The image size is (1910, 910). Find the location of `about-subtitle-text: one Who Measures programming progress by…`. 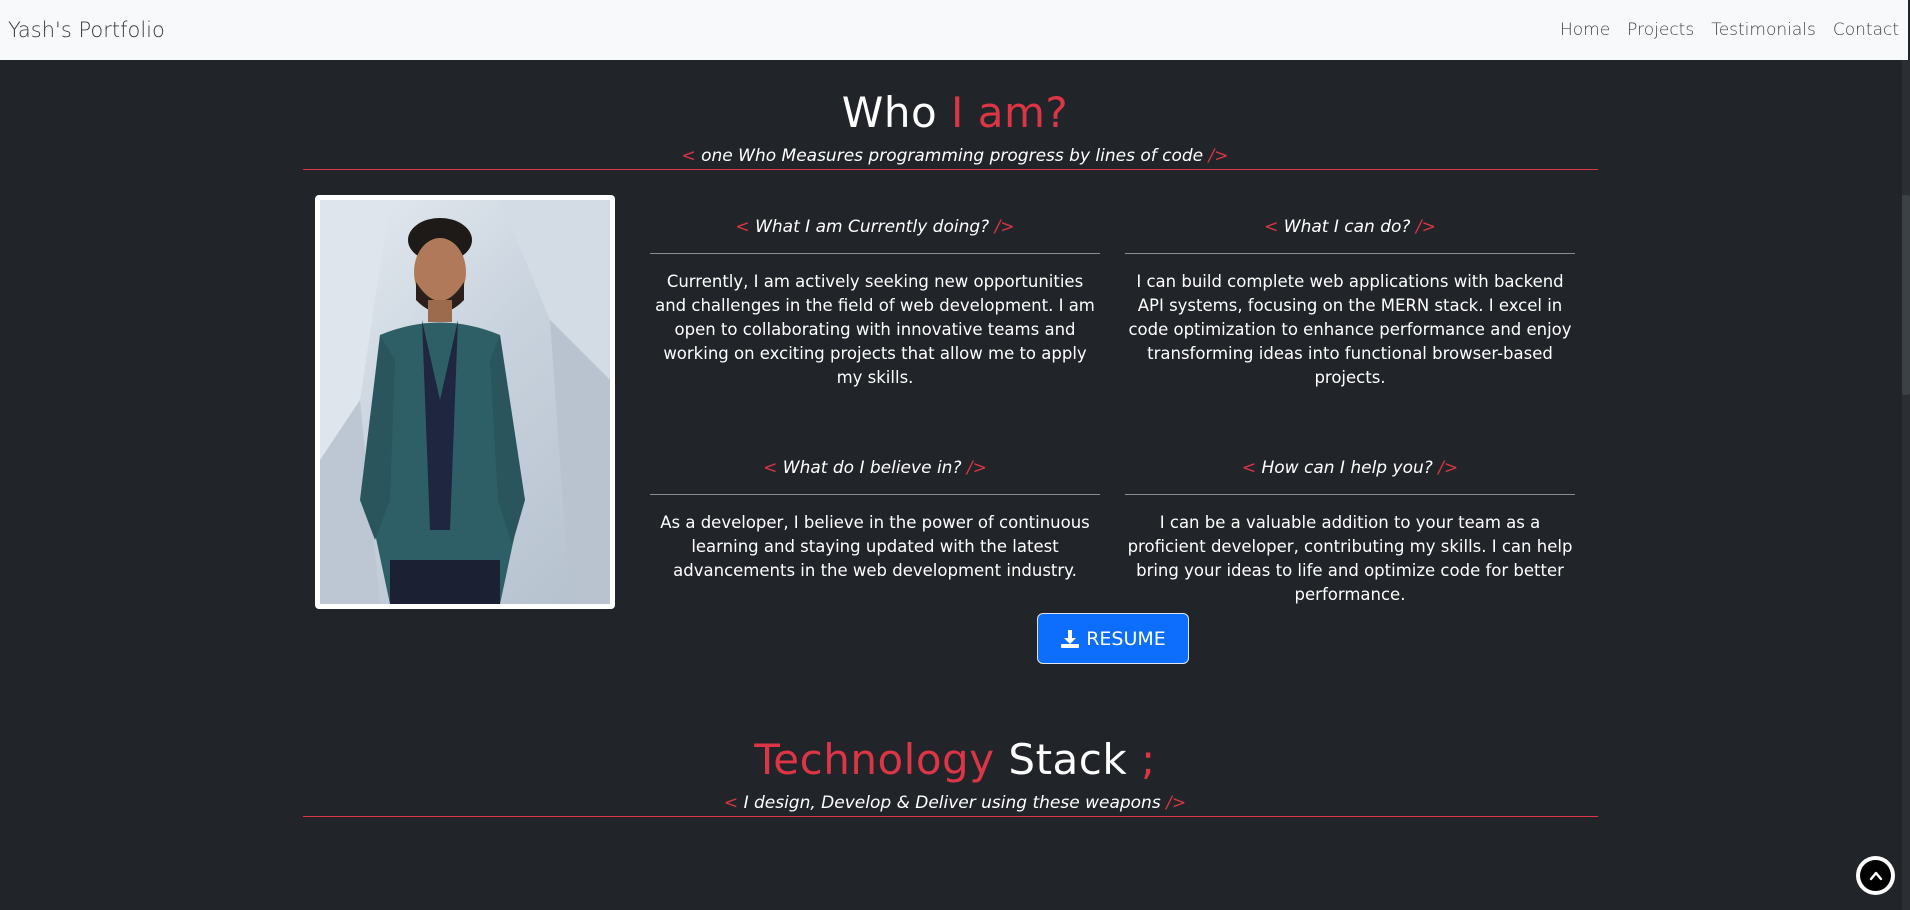

about-subtitle-text: one Who Measures programming progress by… is located at coordinates (952, 156).